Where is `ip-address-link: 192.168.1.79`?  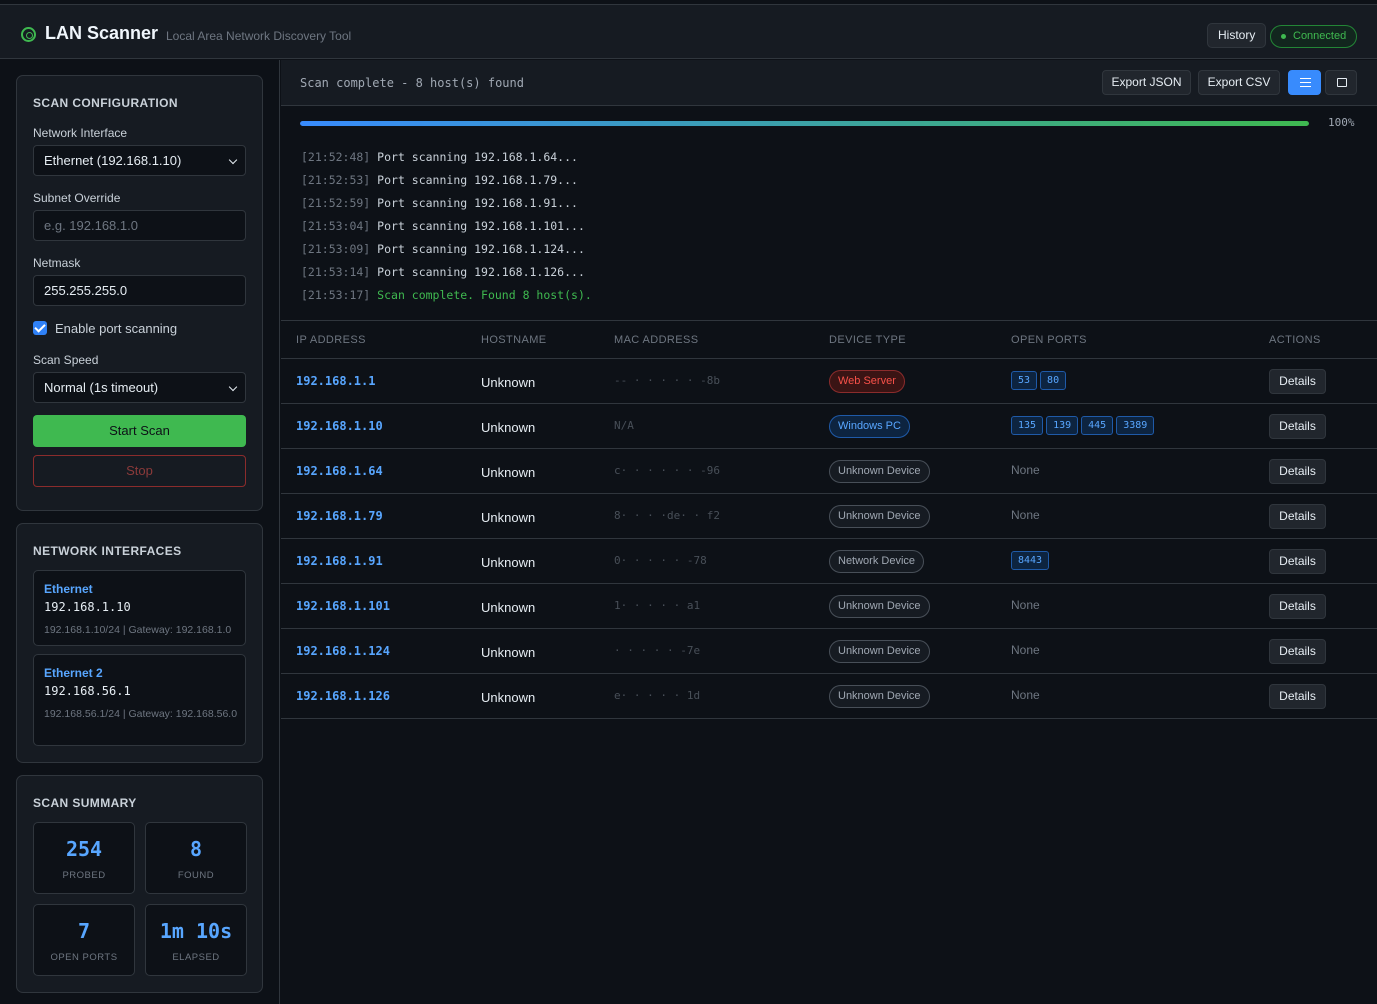 ip-address-link: 192.168.1.79 is located at coordinates (339, 516).